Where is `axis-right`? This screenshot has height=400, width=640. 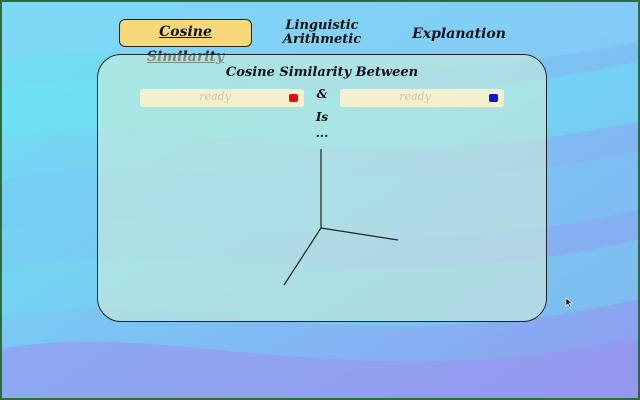 axis-right is located at coordinates (359, 234).